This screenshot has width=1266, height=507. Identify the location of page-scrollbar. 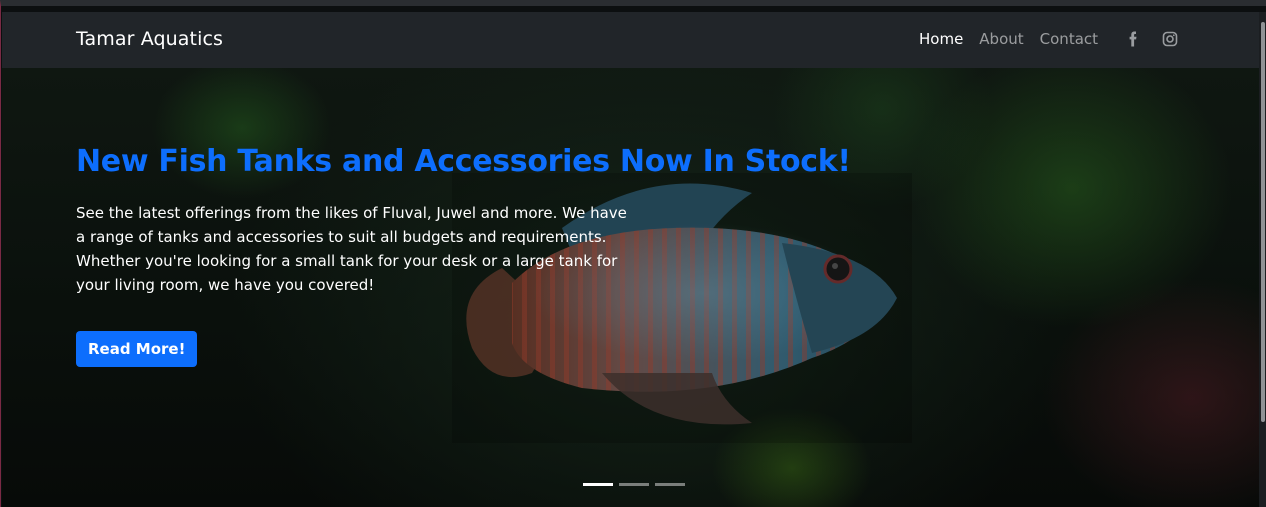
(1262, 259).